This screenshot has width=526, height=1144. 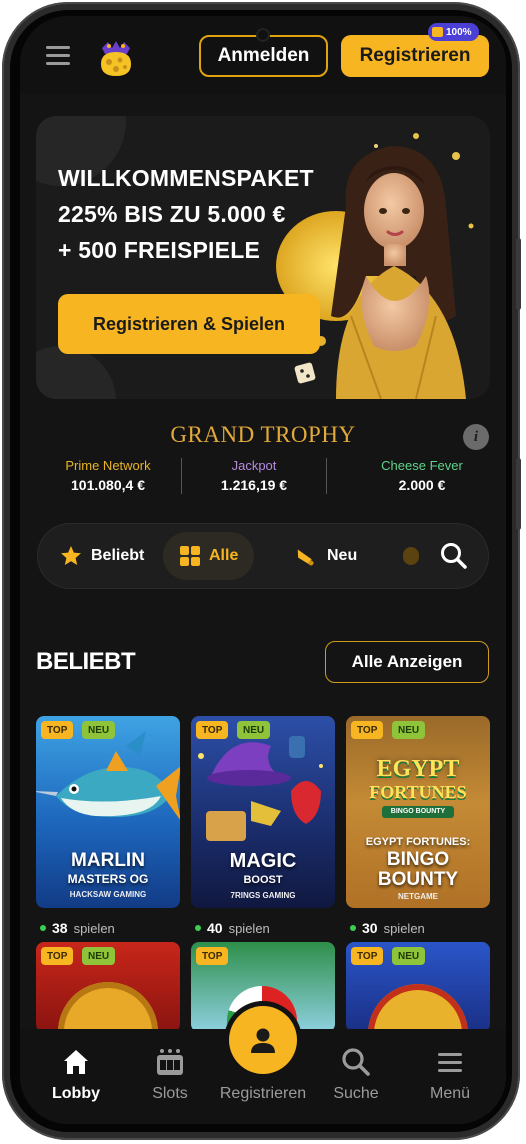 I want to click on game-provider: 7RINGS GAMING, so click(x=263, y=895).